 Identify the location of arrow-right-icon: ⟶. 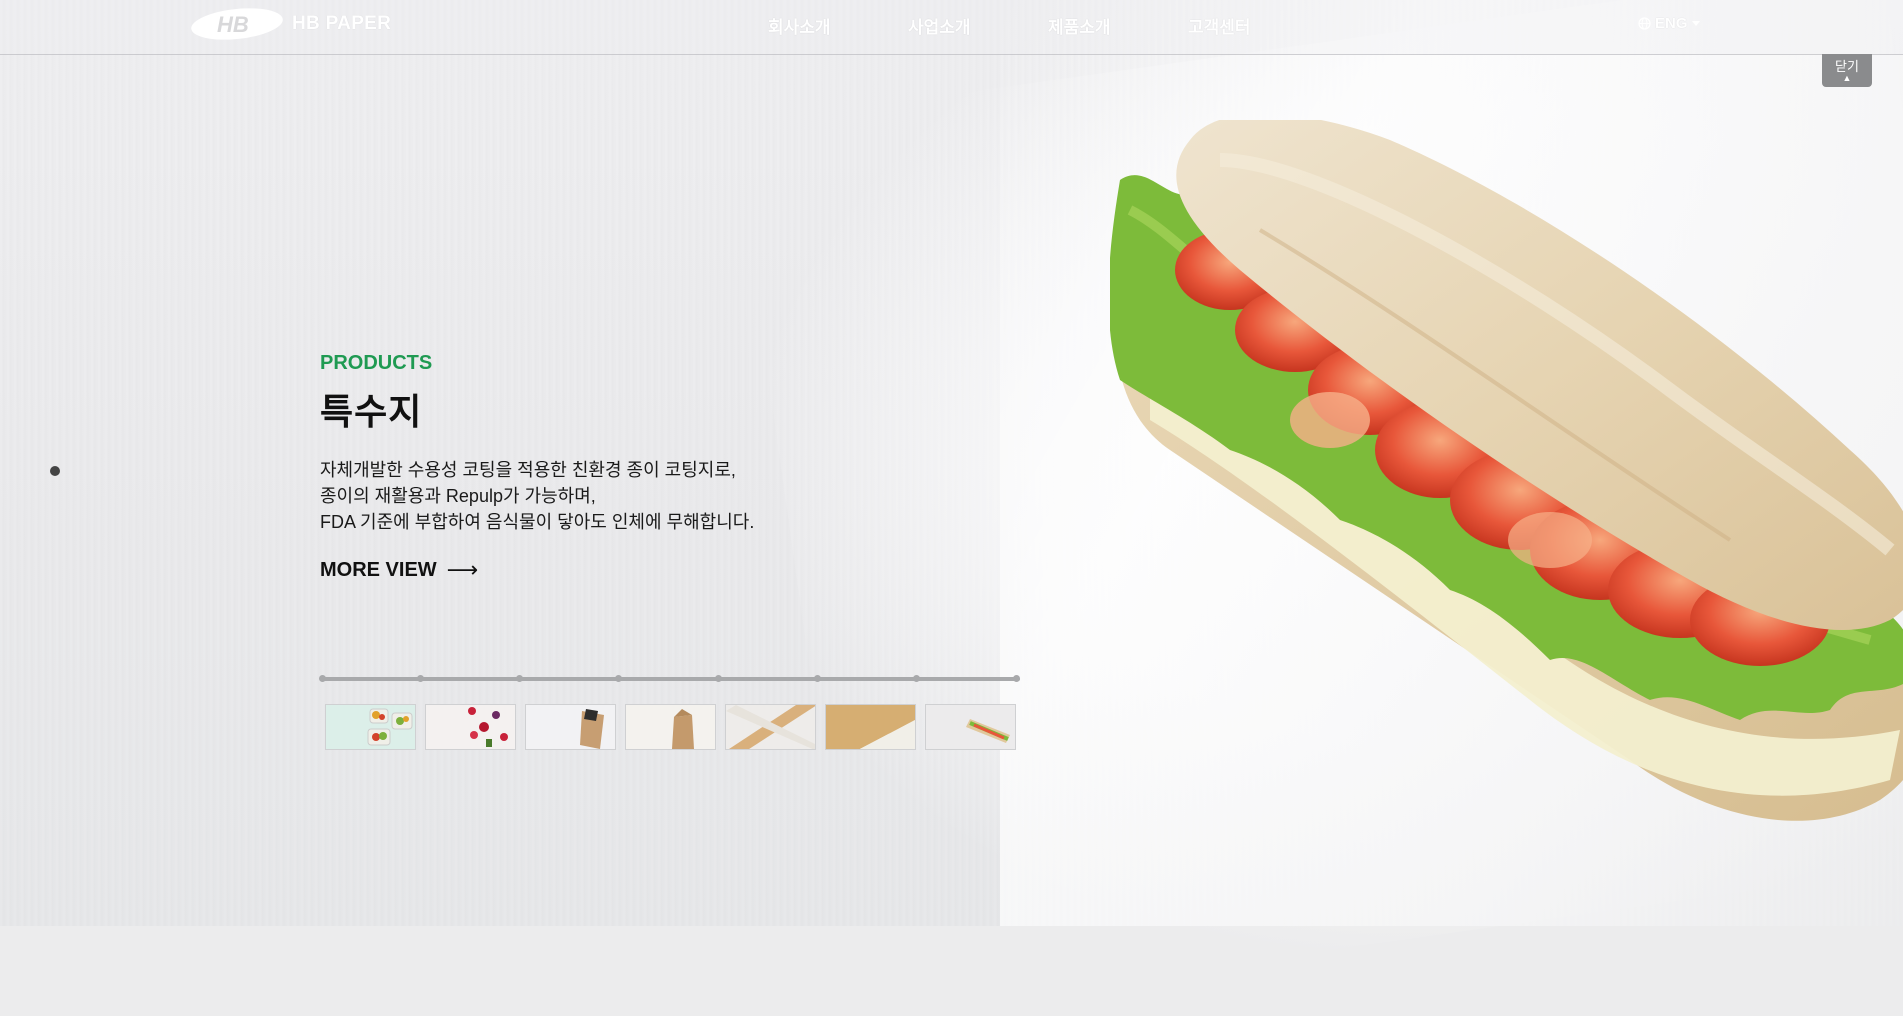
(462, 569).